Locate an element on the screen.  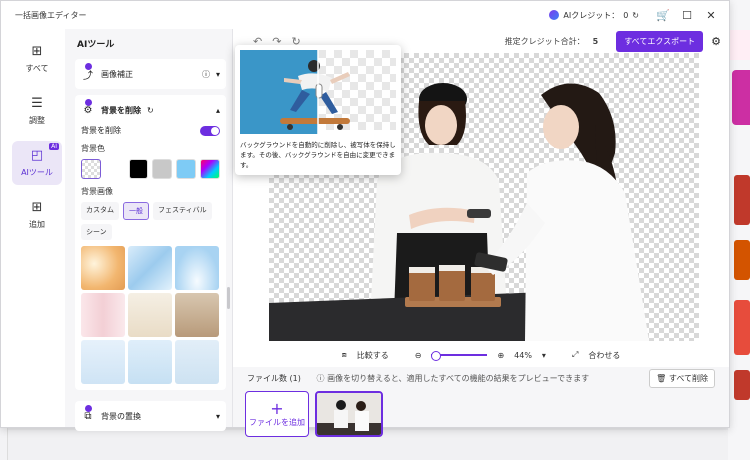
swatch-custom is located at coordinates (210, 169).